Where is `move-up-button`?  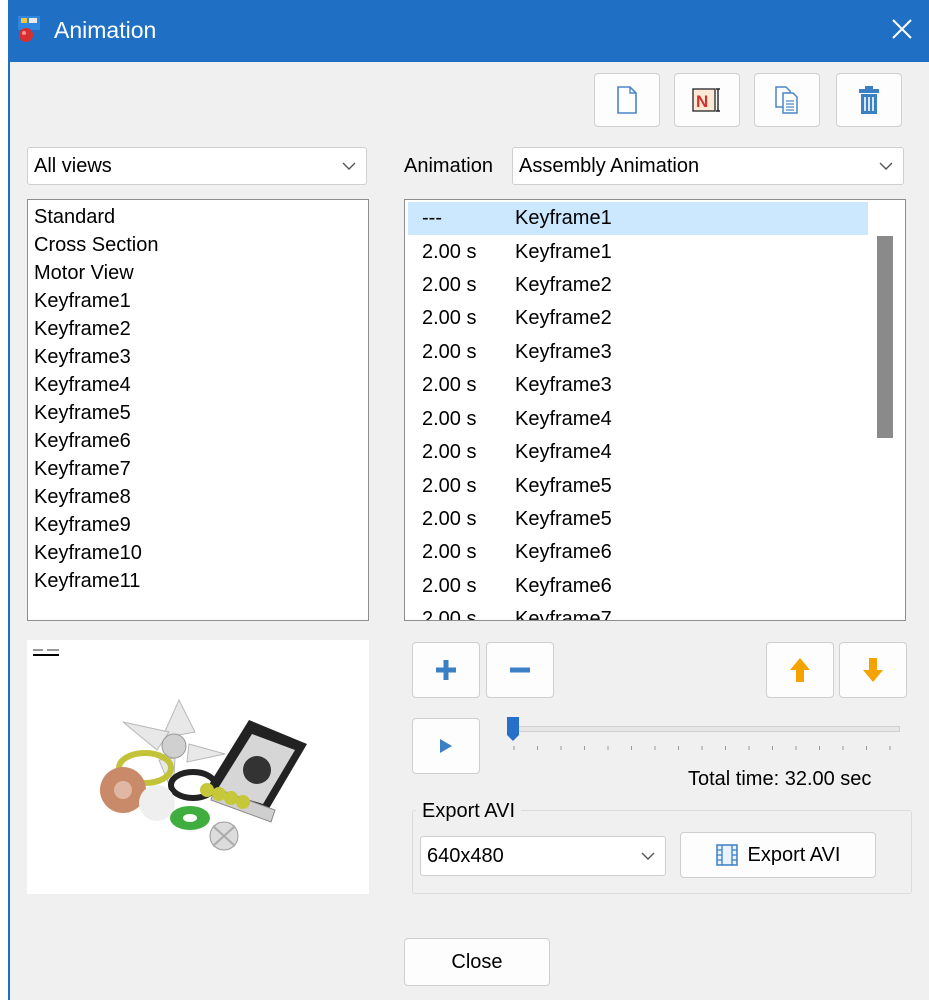
move-up-button is located at coordinates (800, 670).